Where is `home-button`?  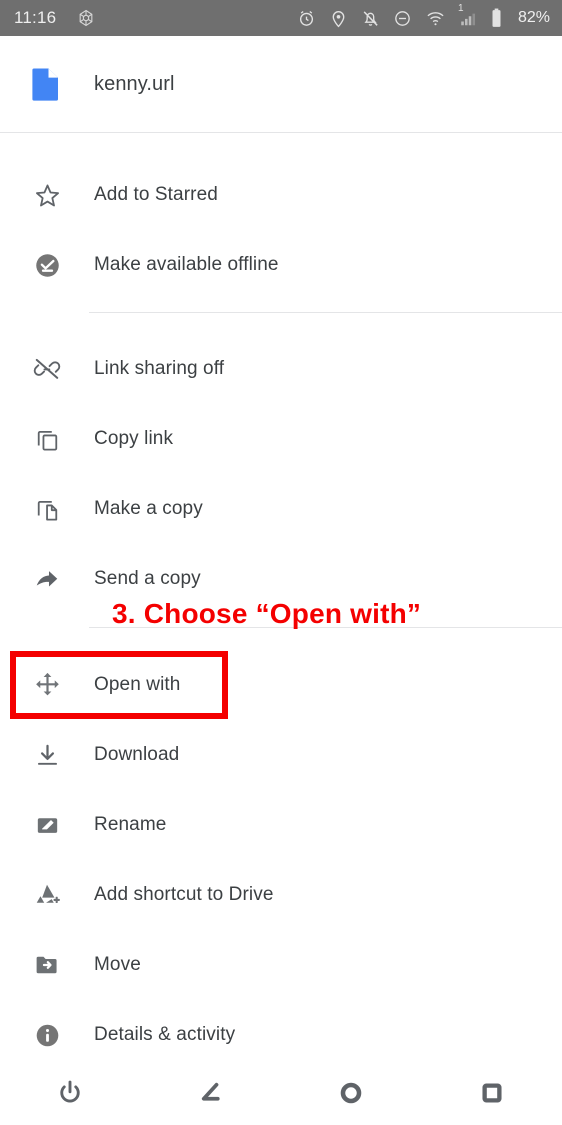 home-button is located at coordinates (351, 1093).